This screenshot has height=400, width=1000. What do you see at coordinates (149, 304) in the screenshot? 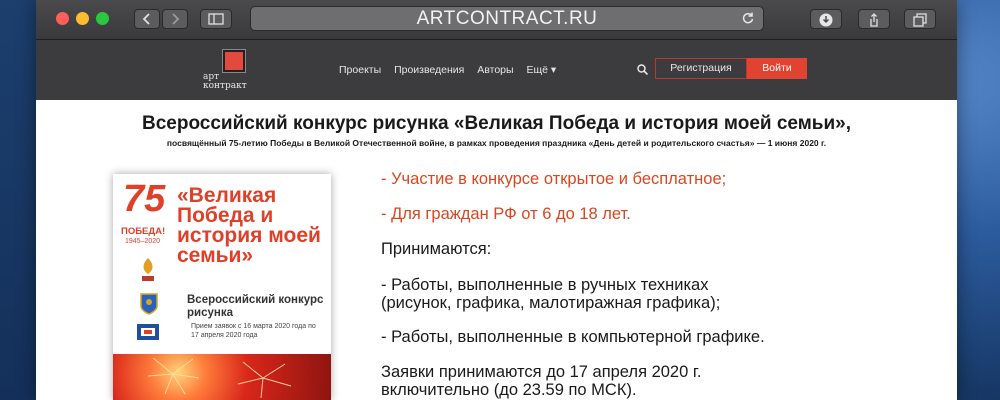
I see `coat-of-arms-icon` at bounding box center [149, 304].